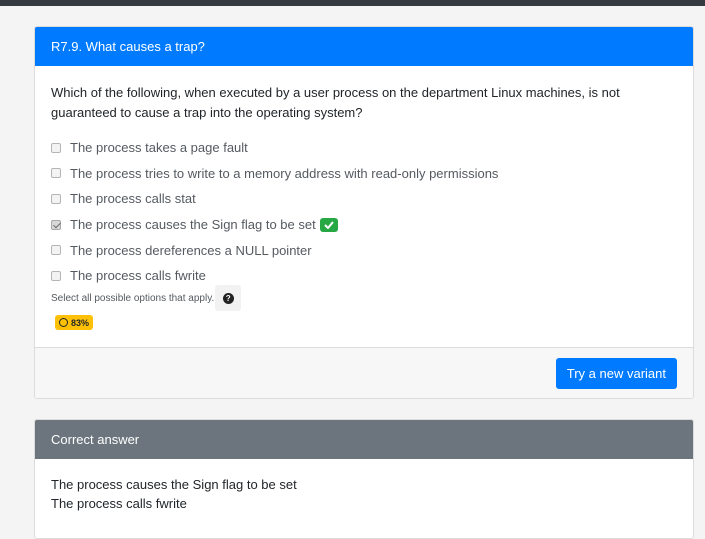 This screenshot has height=539, width=705. Describe the element at coordinates (159, 148) in the screenshot. I see `option-label: The process takes a page fault` at that location.